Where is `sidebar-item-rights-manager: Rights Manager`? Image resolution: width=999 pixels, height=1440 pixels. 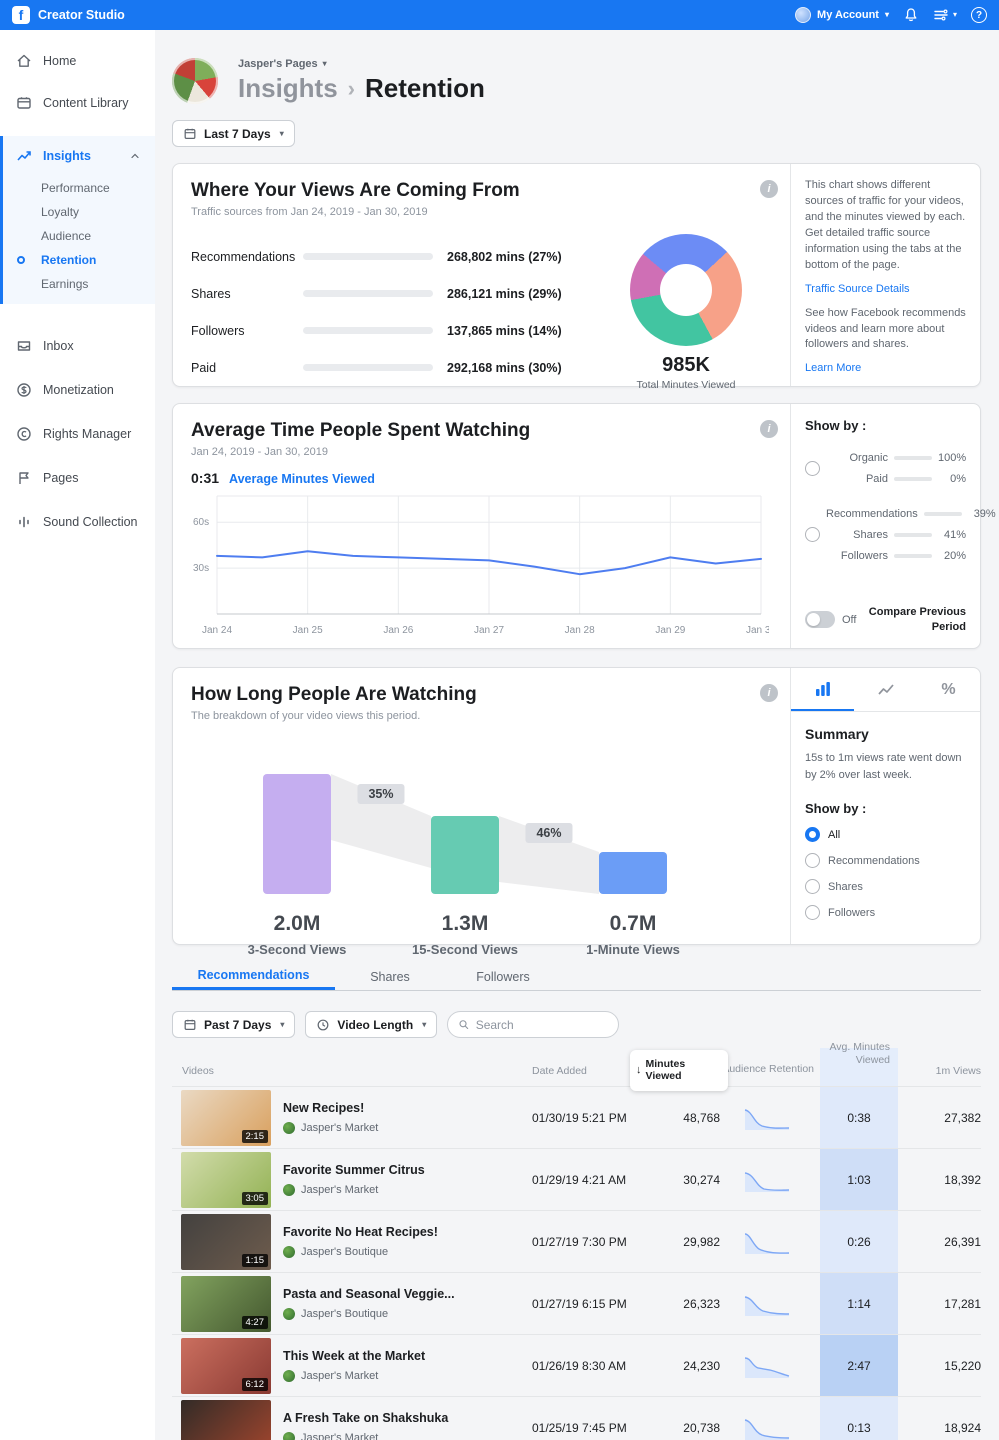 sidebar-item-rights-manager: Rights Manager is located at coordinates (77, 434).